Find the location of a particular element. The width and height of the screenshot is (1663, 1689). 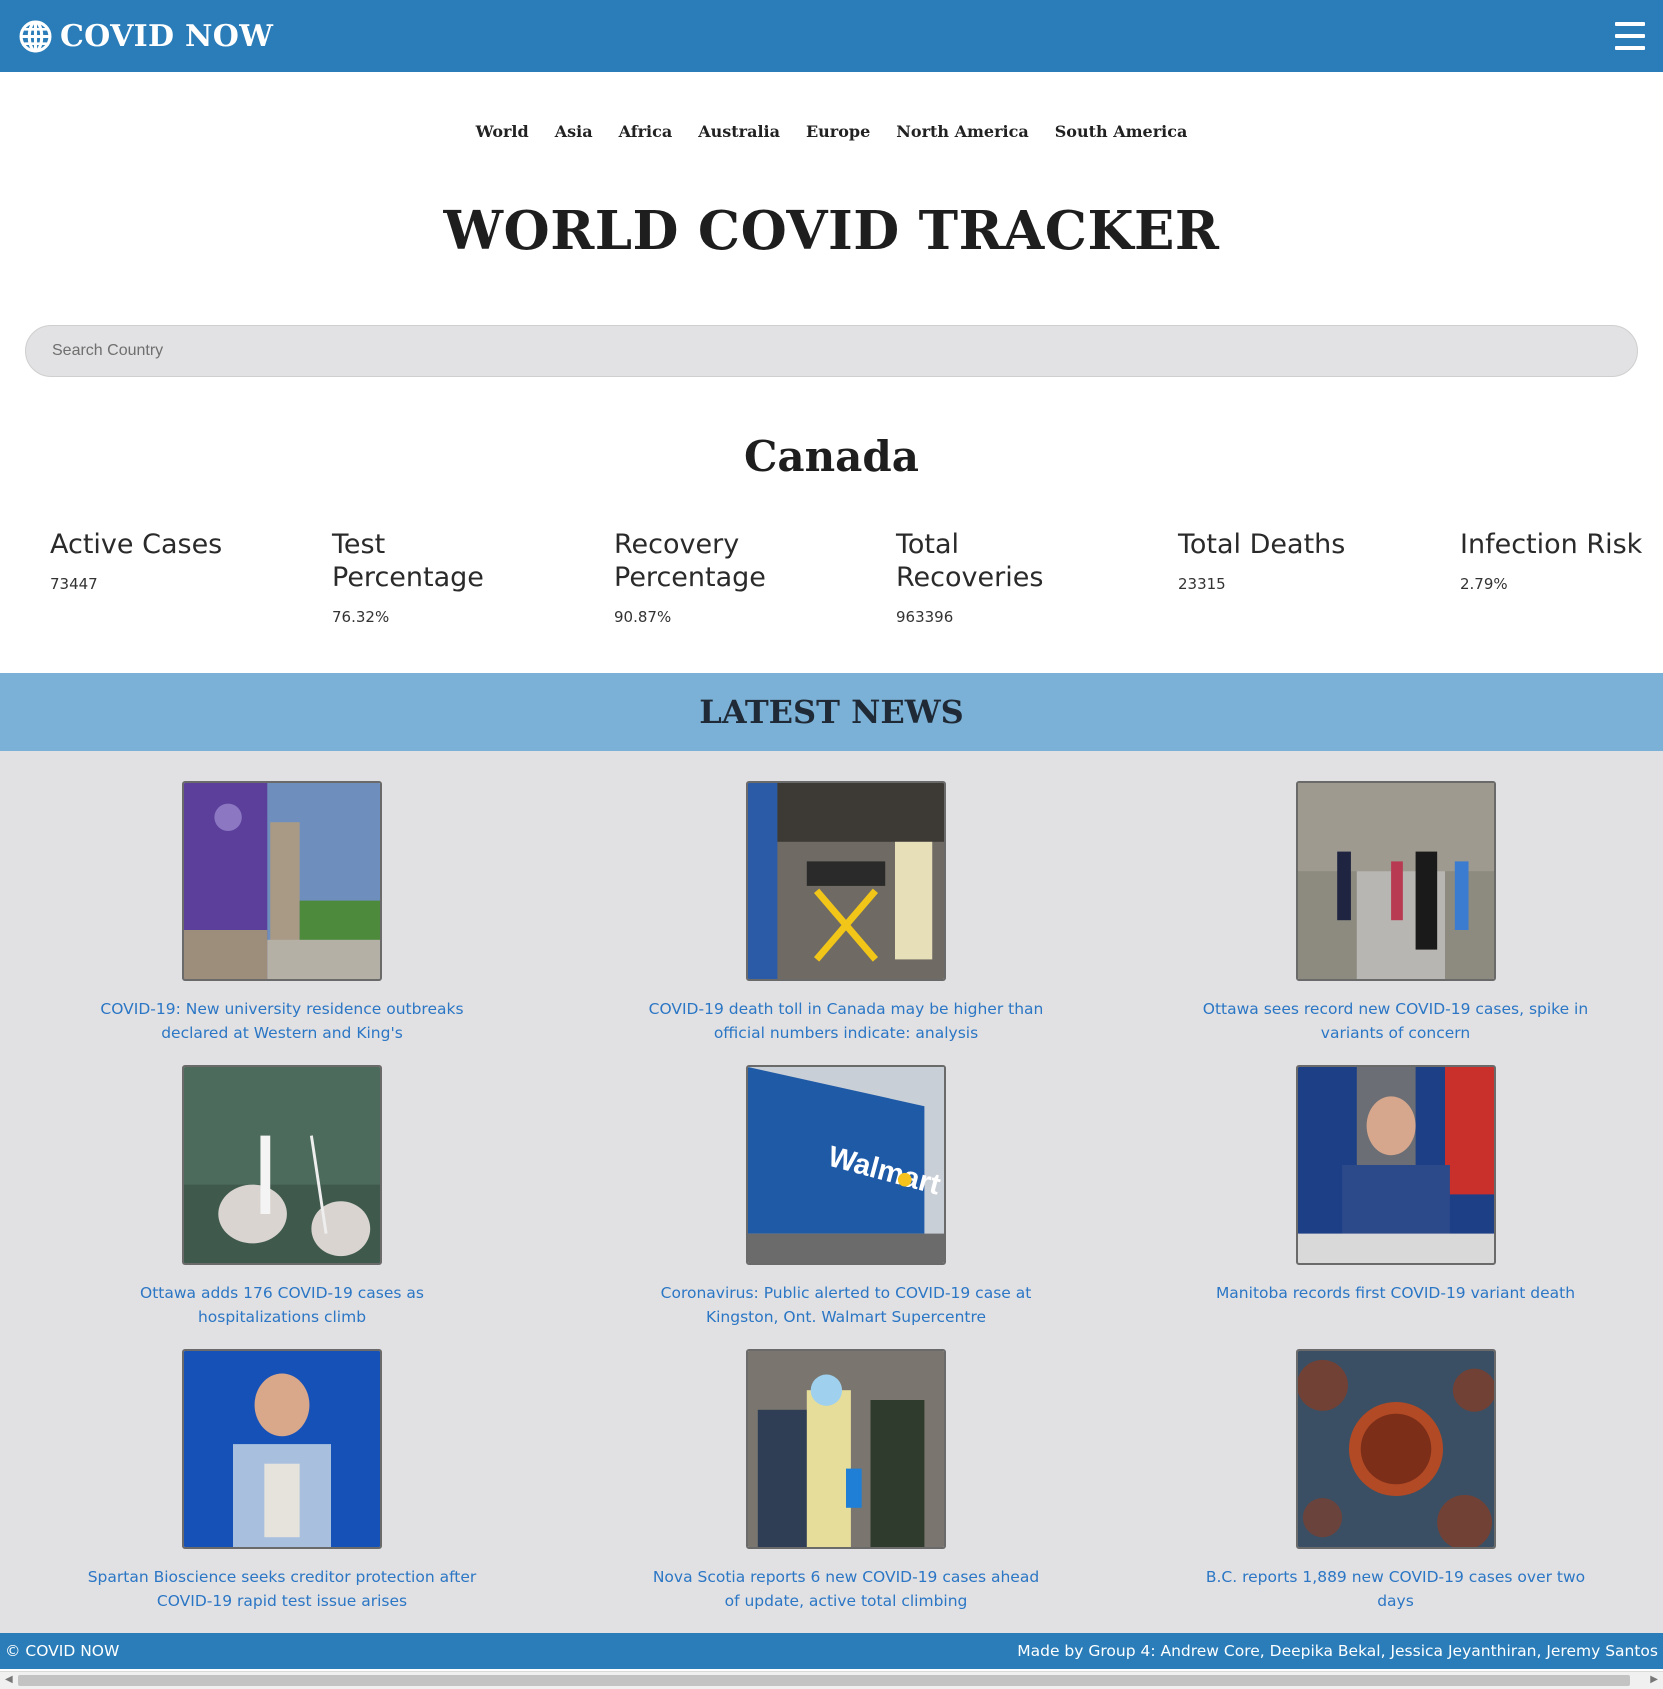

stat-label: Total Recoveries is located at coordinates (970, 561).